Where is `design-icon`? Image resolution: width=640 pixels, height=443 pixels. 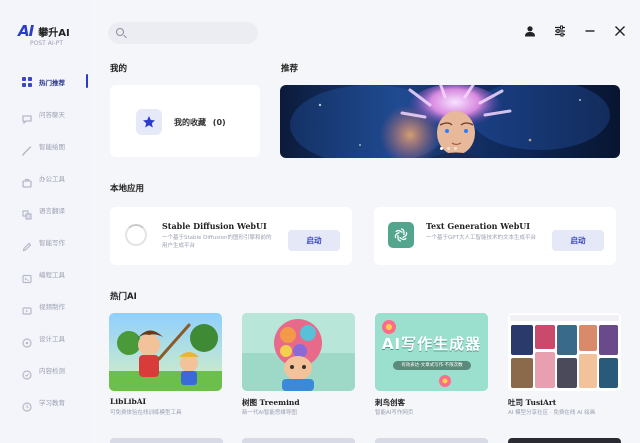 design-icon is located at coordinates (27, 340).